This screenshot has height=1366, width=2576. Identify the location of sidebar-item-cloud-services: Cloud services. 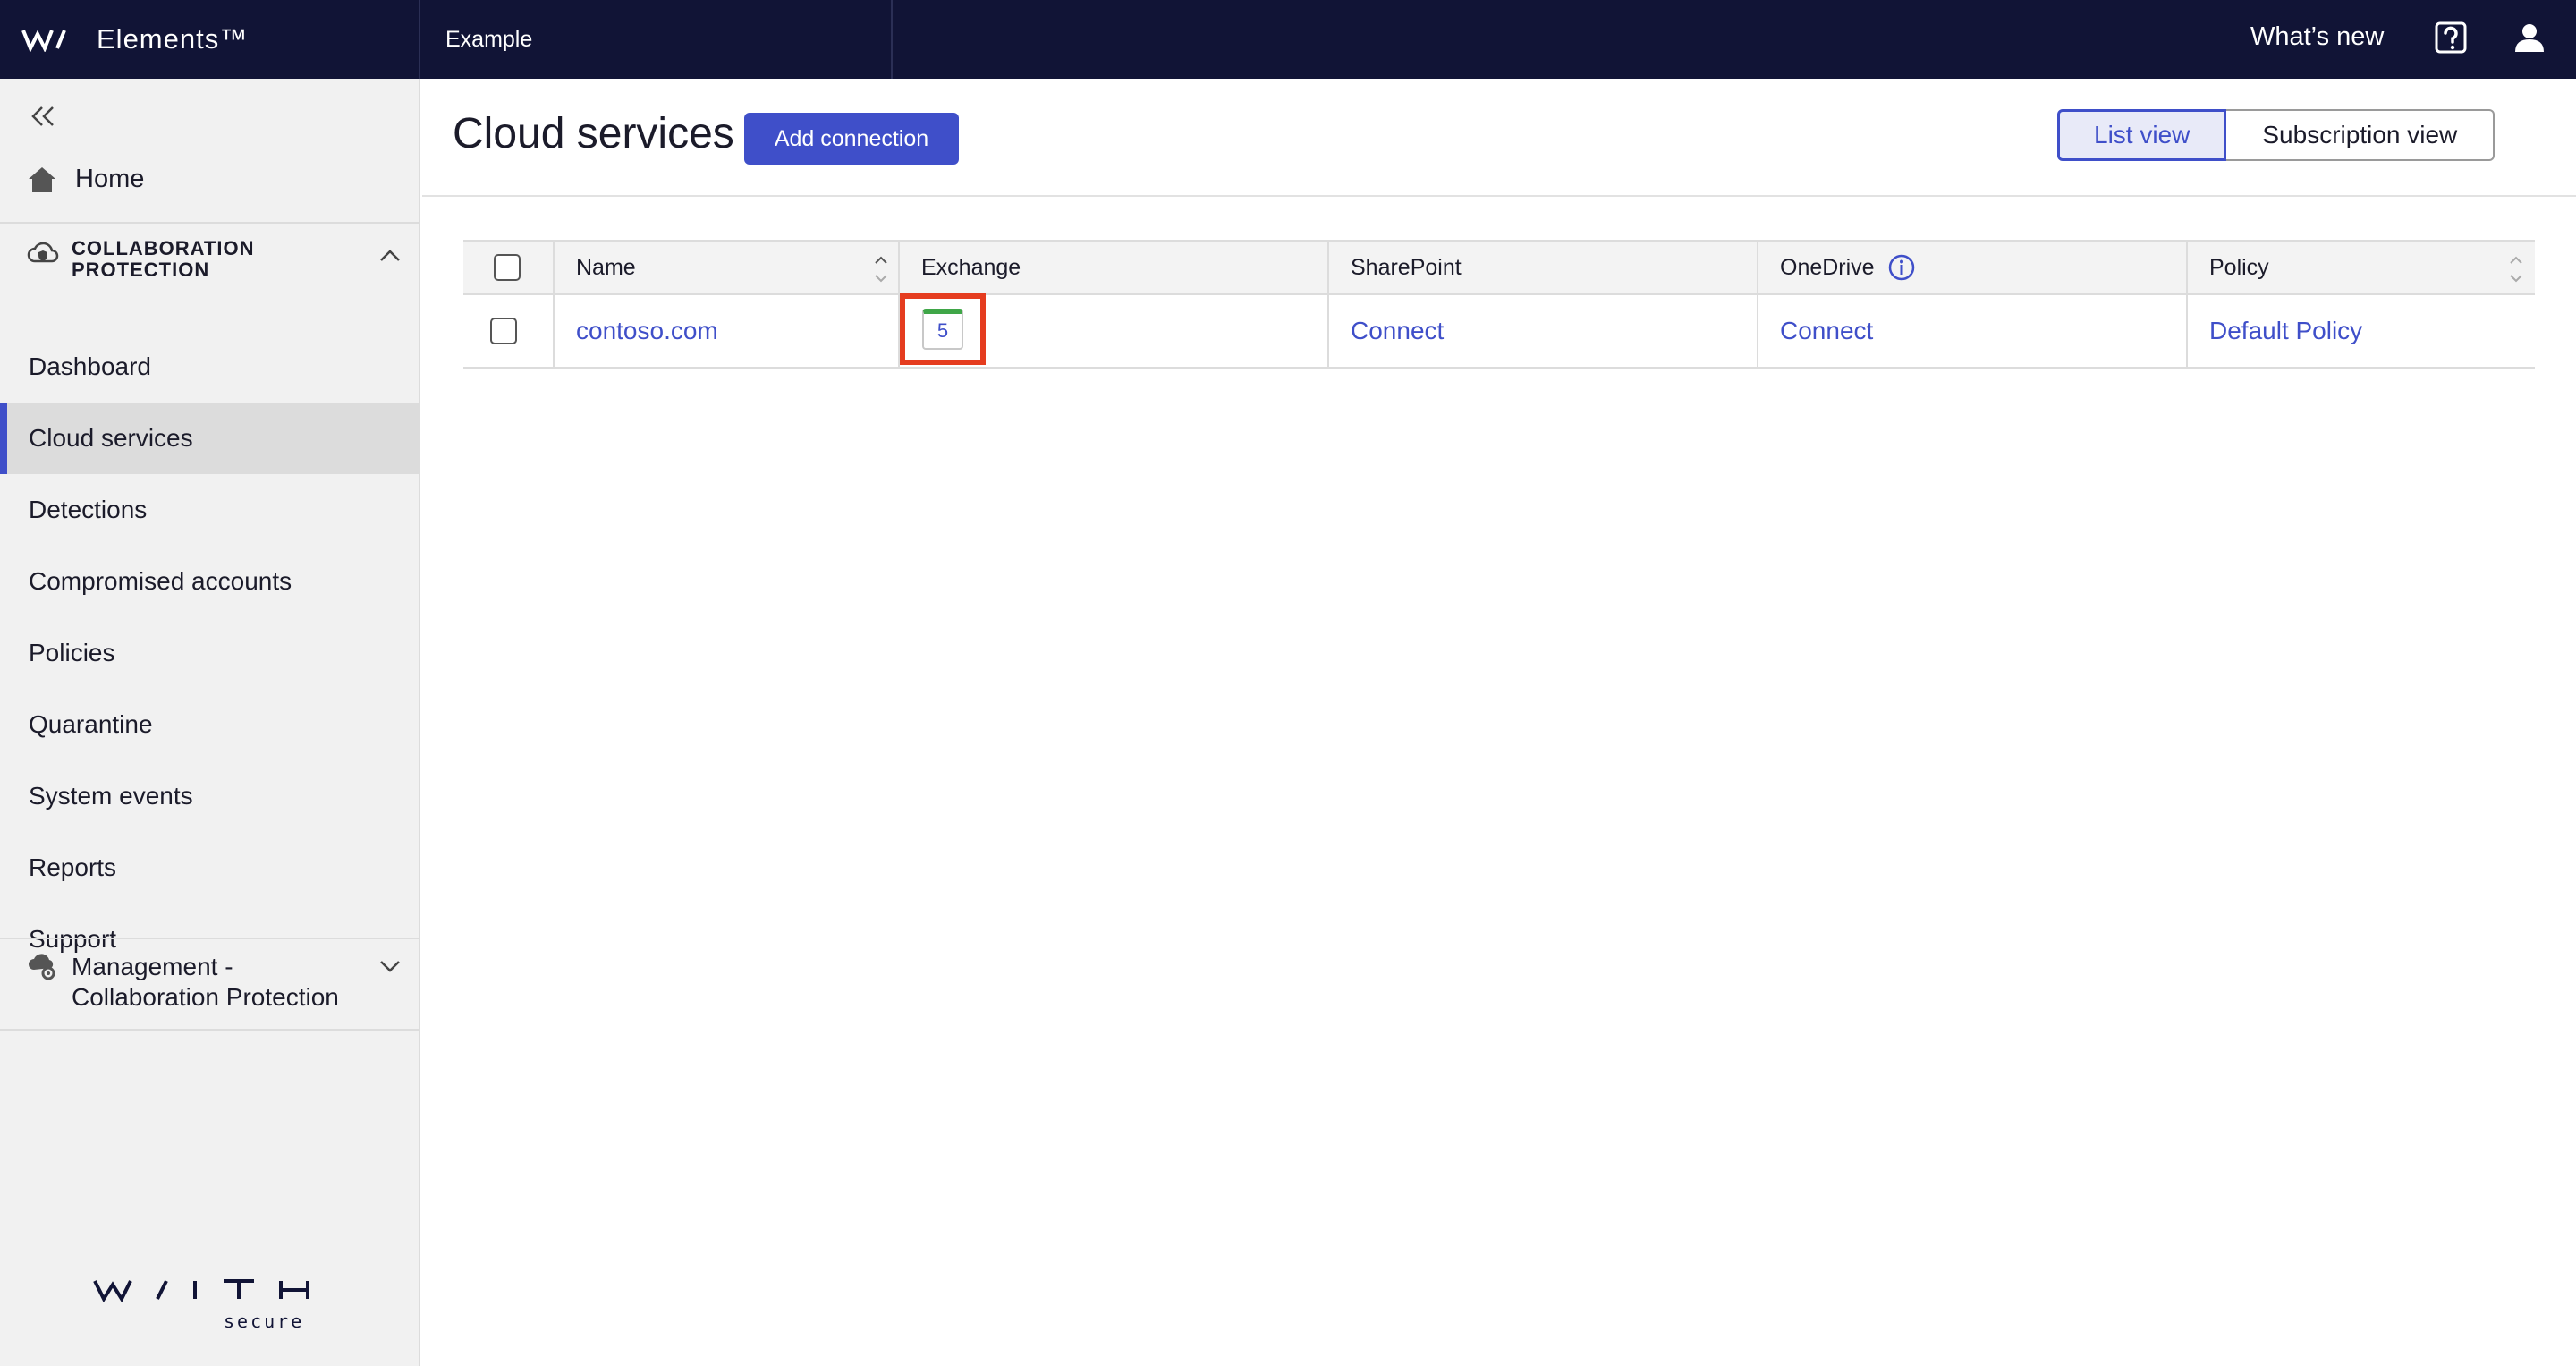
(209, 438).